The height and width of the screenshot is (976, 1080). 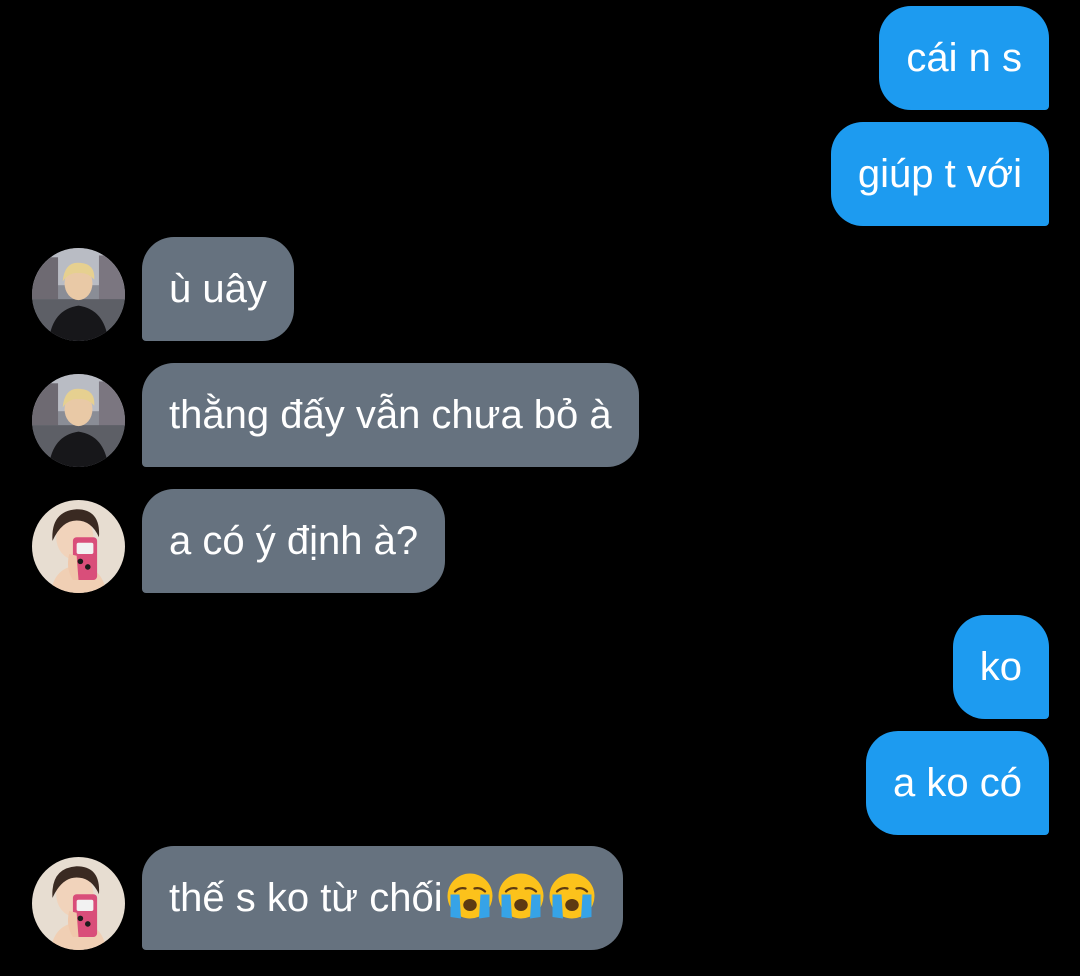 What do you see at coordinates (957, 783) in the screenshot?
I see `message-bubble-sent: a ko có` at bounding box center [957, 783].